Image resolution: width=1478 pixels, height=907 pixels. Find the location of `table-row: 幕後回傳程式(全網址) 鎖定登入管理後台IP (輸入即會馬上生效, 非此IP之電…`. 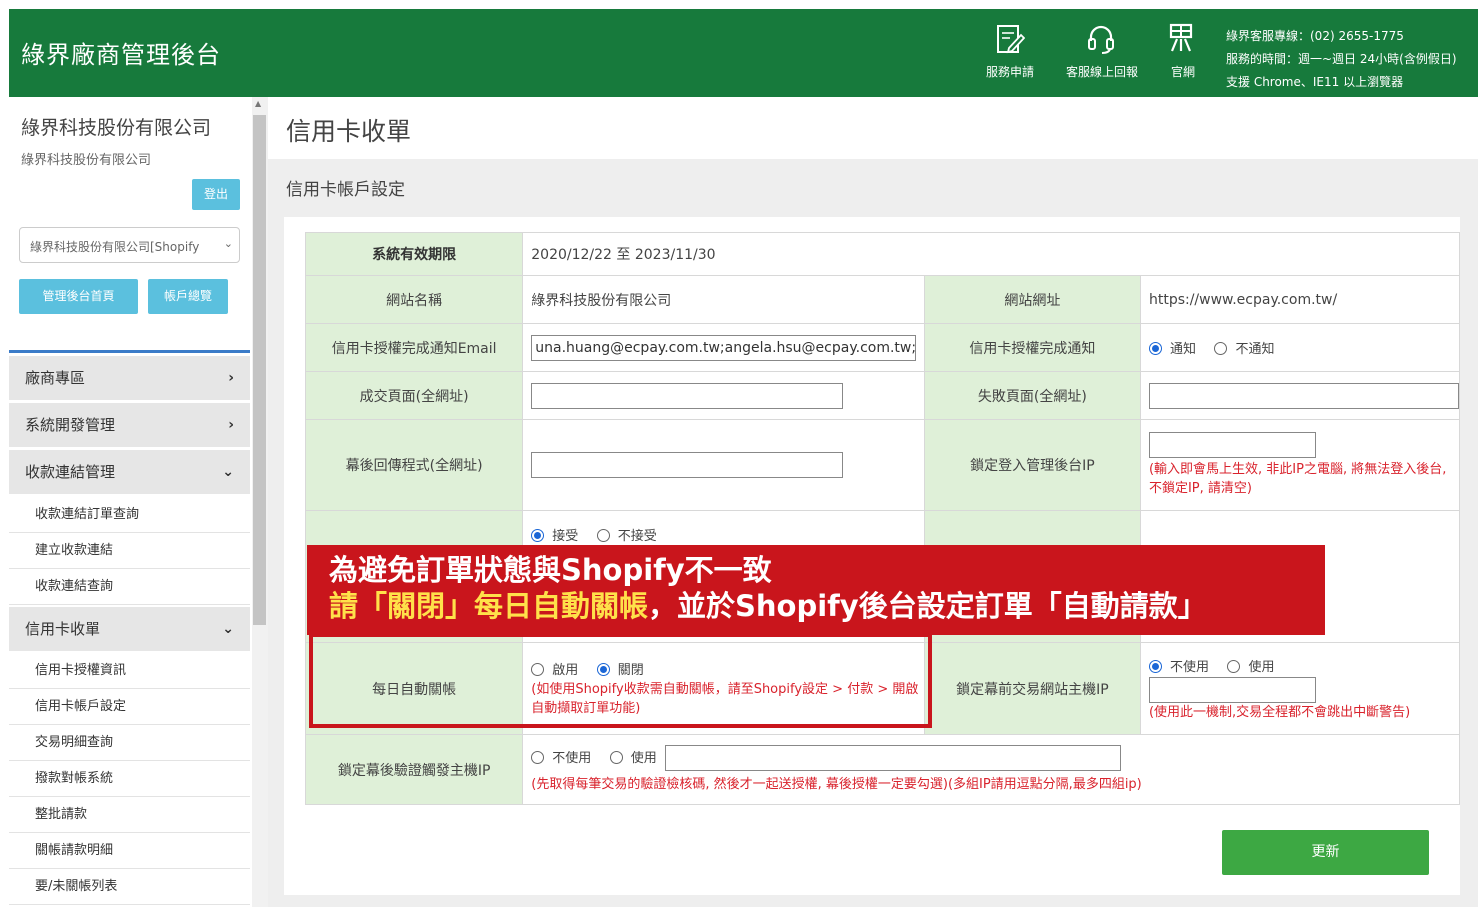

table-row: 幕後回傳程式(全網址) 鎖定登入管理後台IP (輸入即會馬上生效, 非此IP之電… is located at coordinates (882, 465).